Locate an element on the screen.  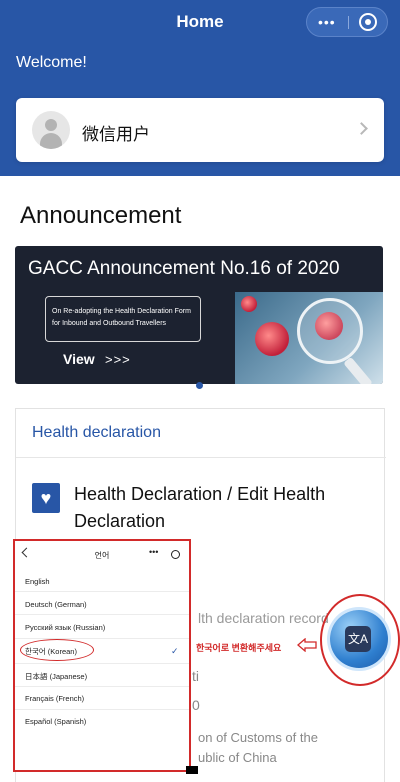
avatar-body-icon is located at coordinates (51, 141).